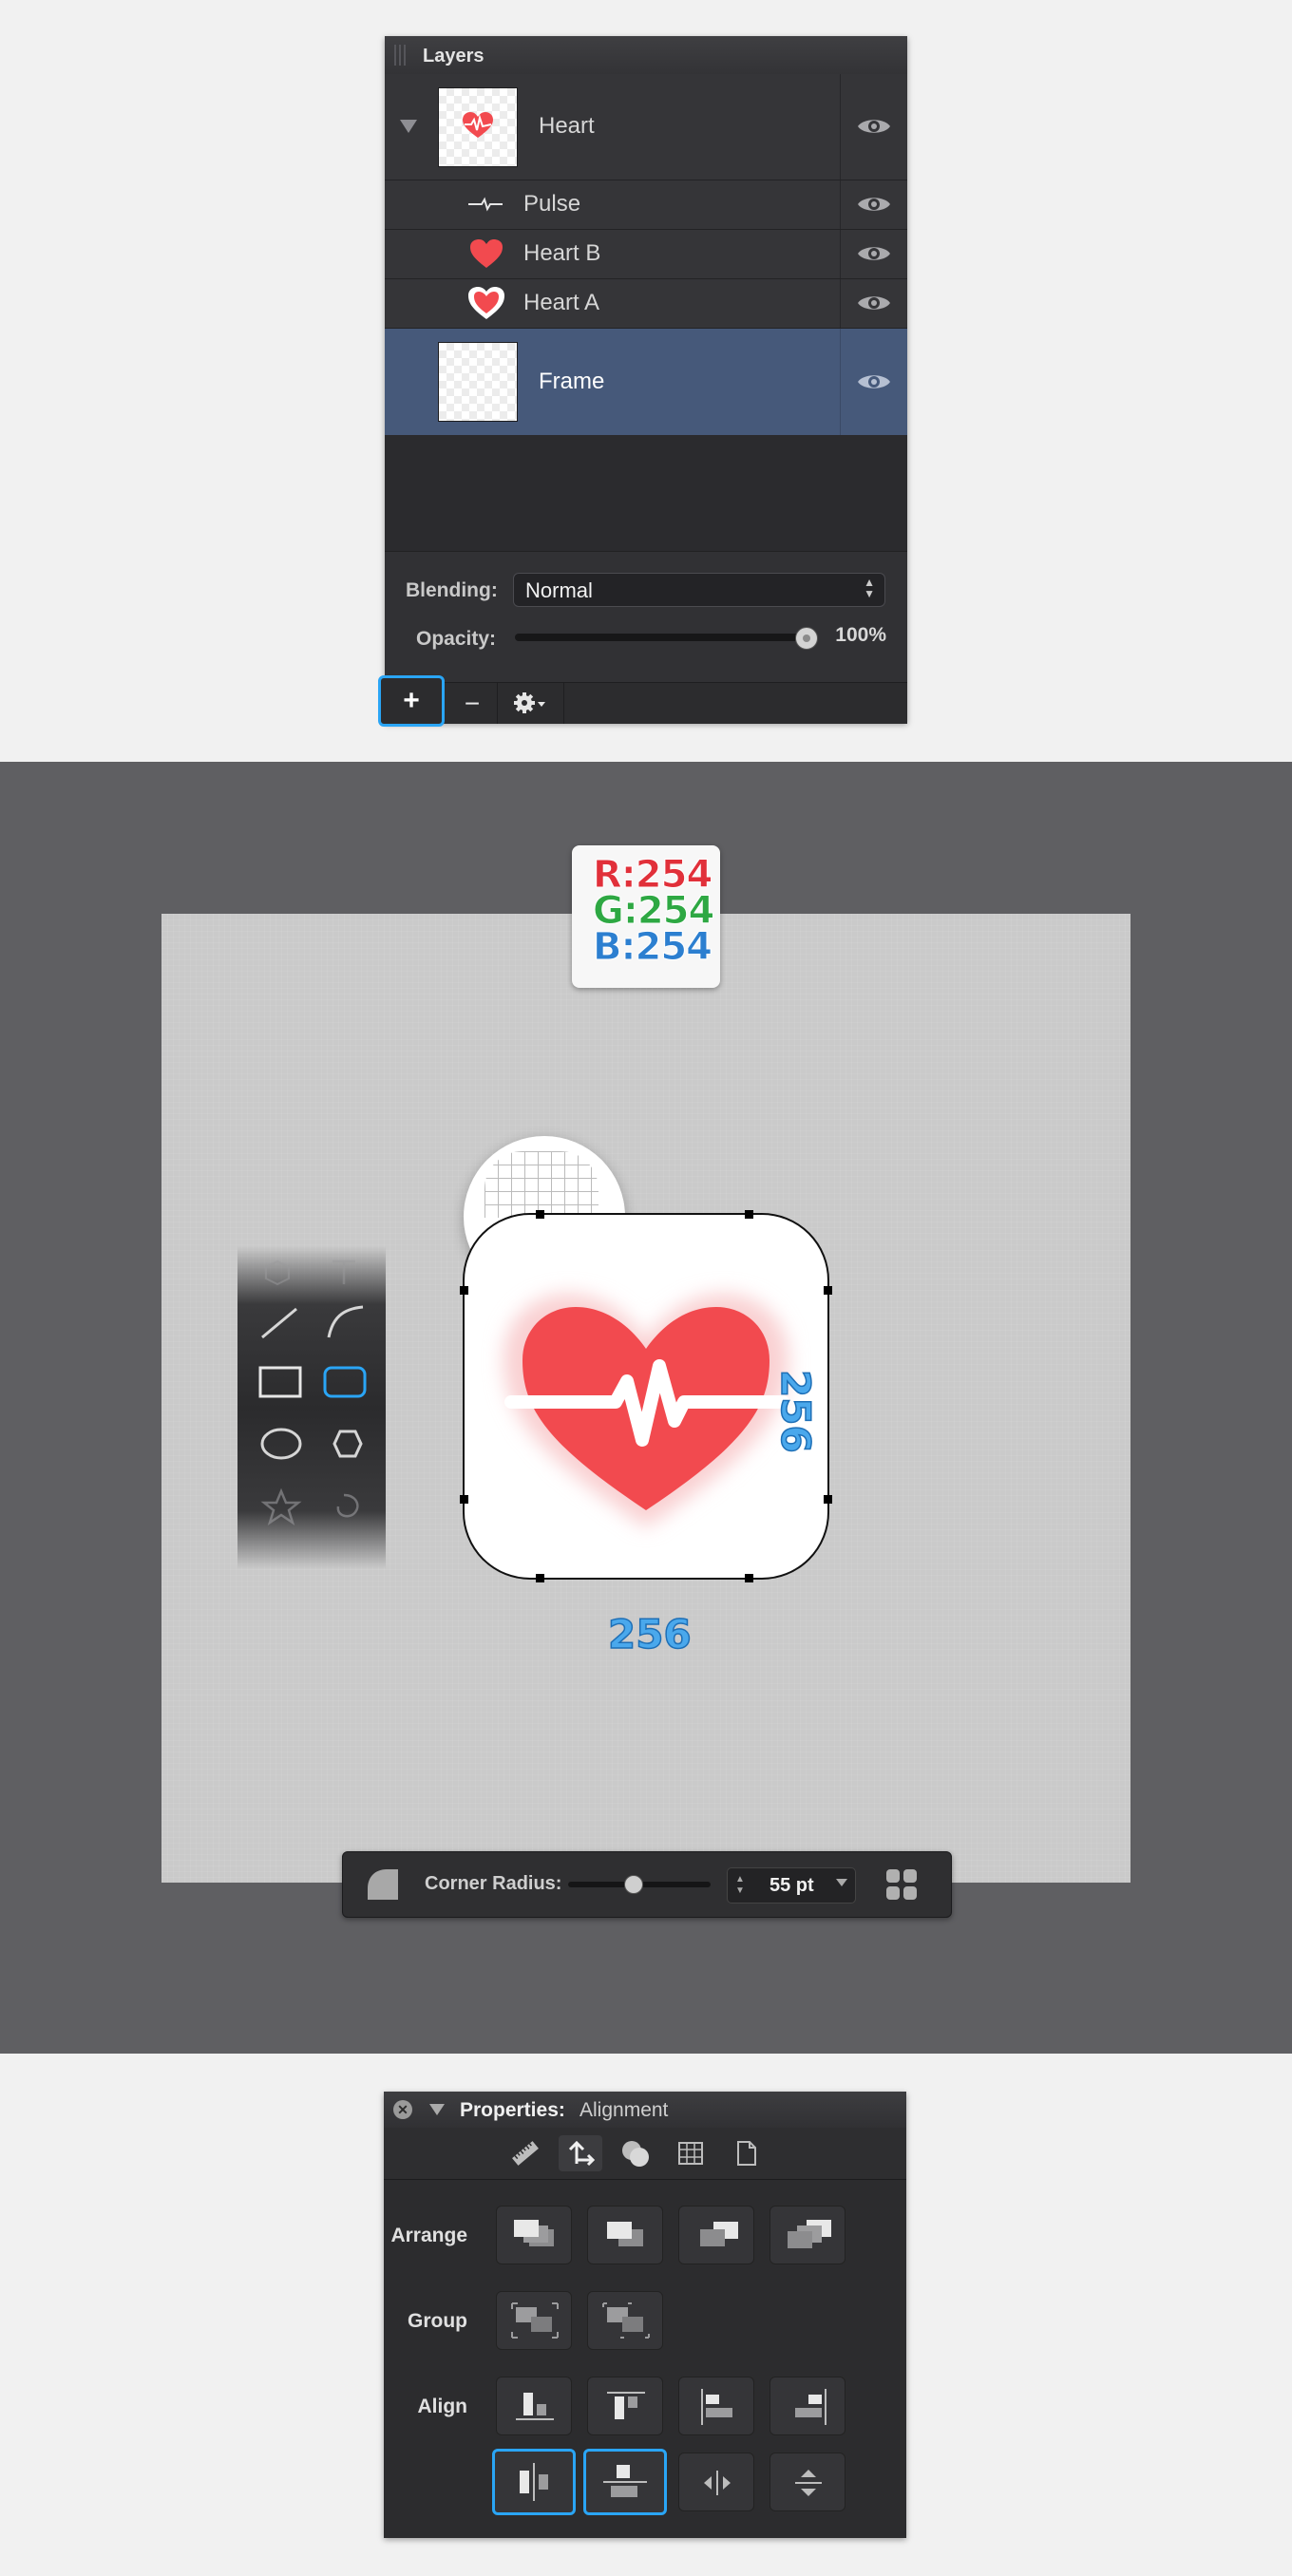 The width and height of the screenshot is (1292, 2576). I want to click on add-layer-button: +, so click(411, 701).